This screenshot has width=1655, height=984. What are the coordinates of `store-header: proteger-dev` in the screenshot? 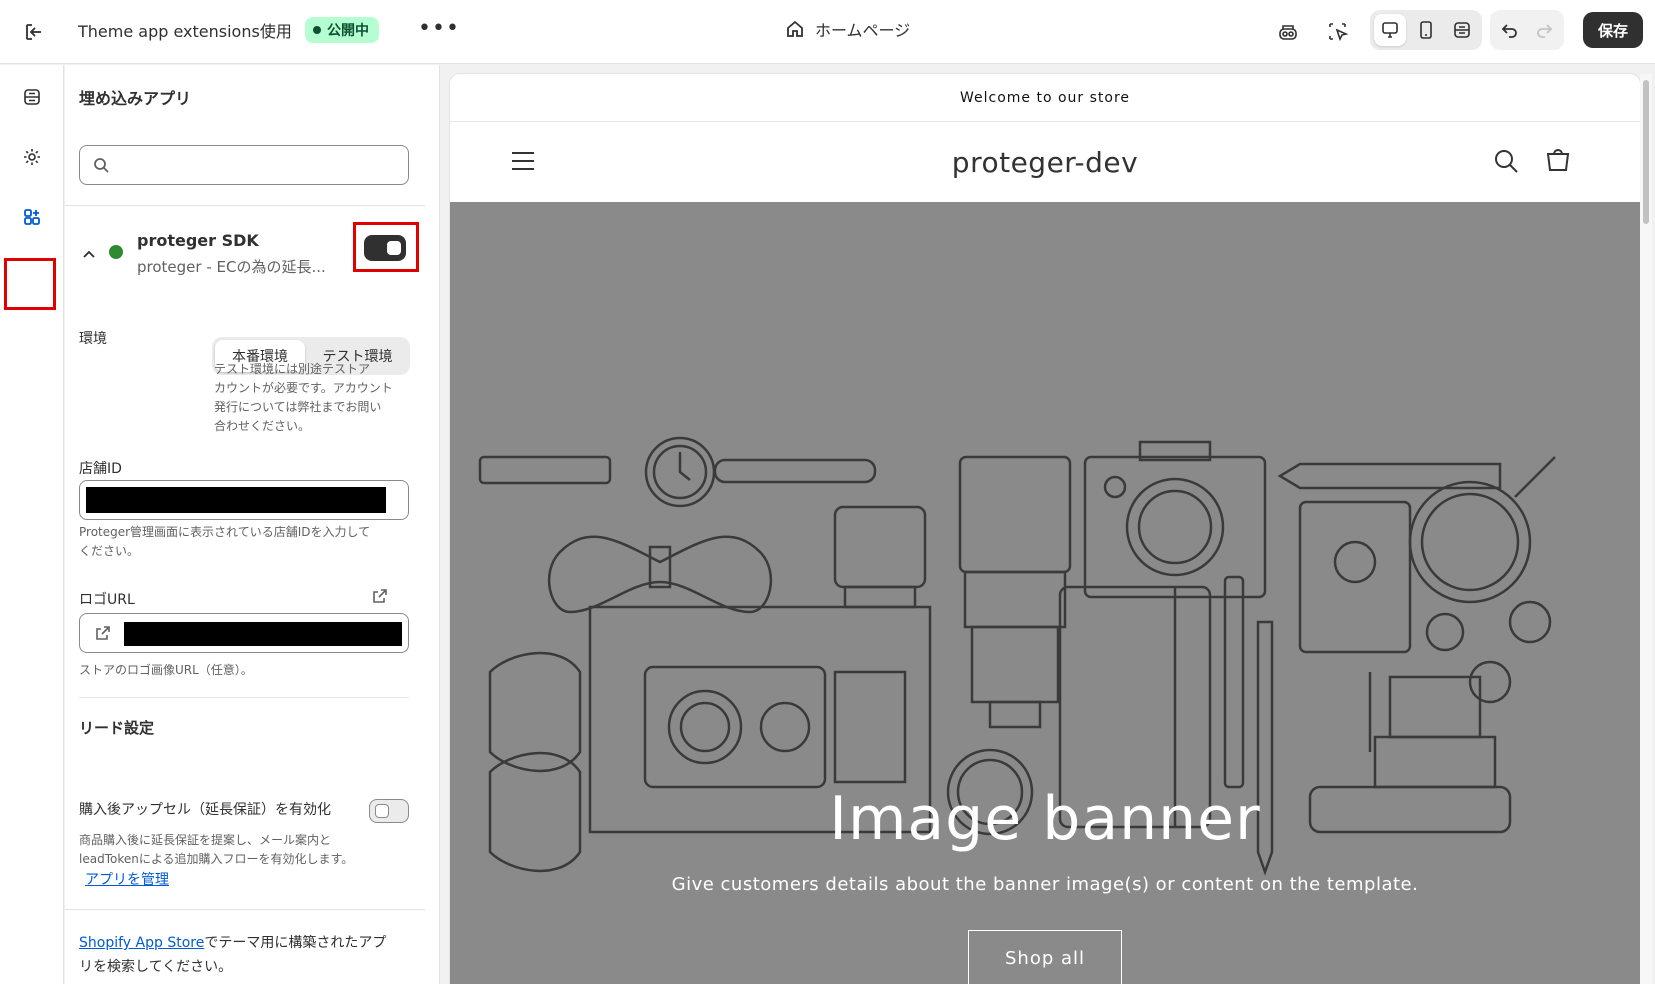 It's located at (1045, 162).